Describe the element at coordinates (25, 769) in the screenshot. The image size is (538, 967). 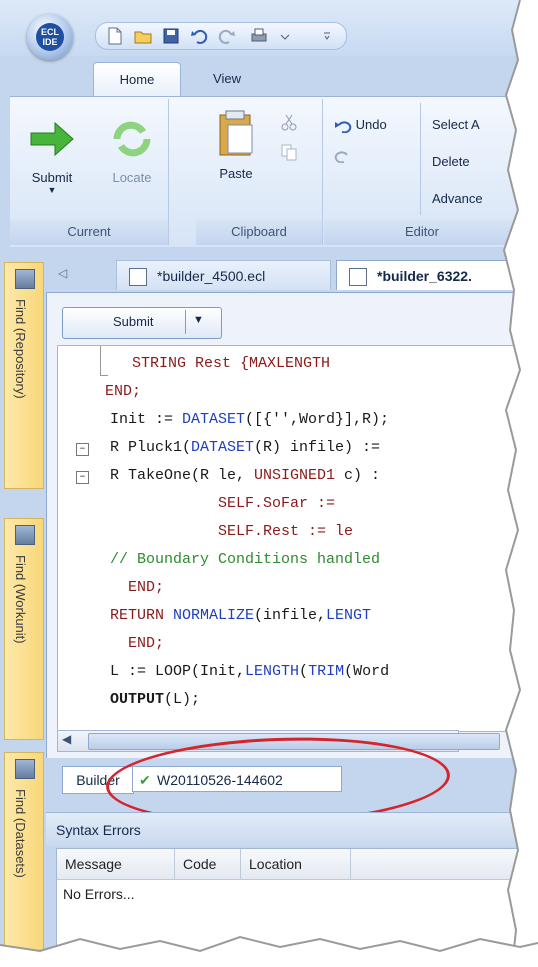
I see `datasets-icon` at that location.